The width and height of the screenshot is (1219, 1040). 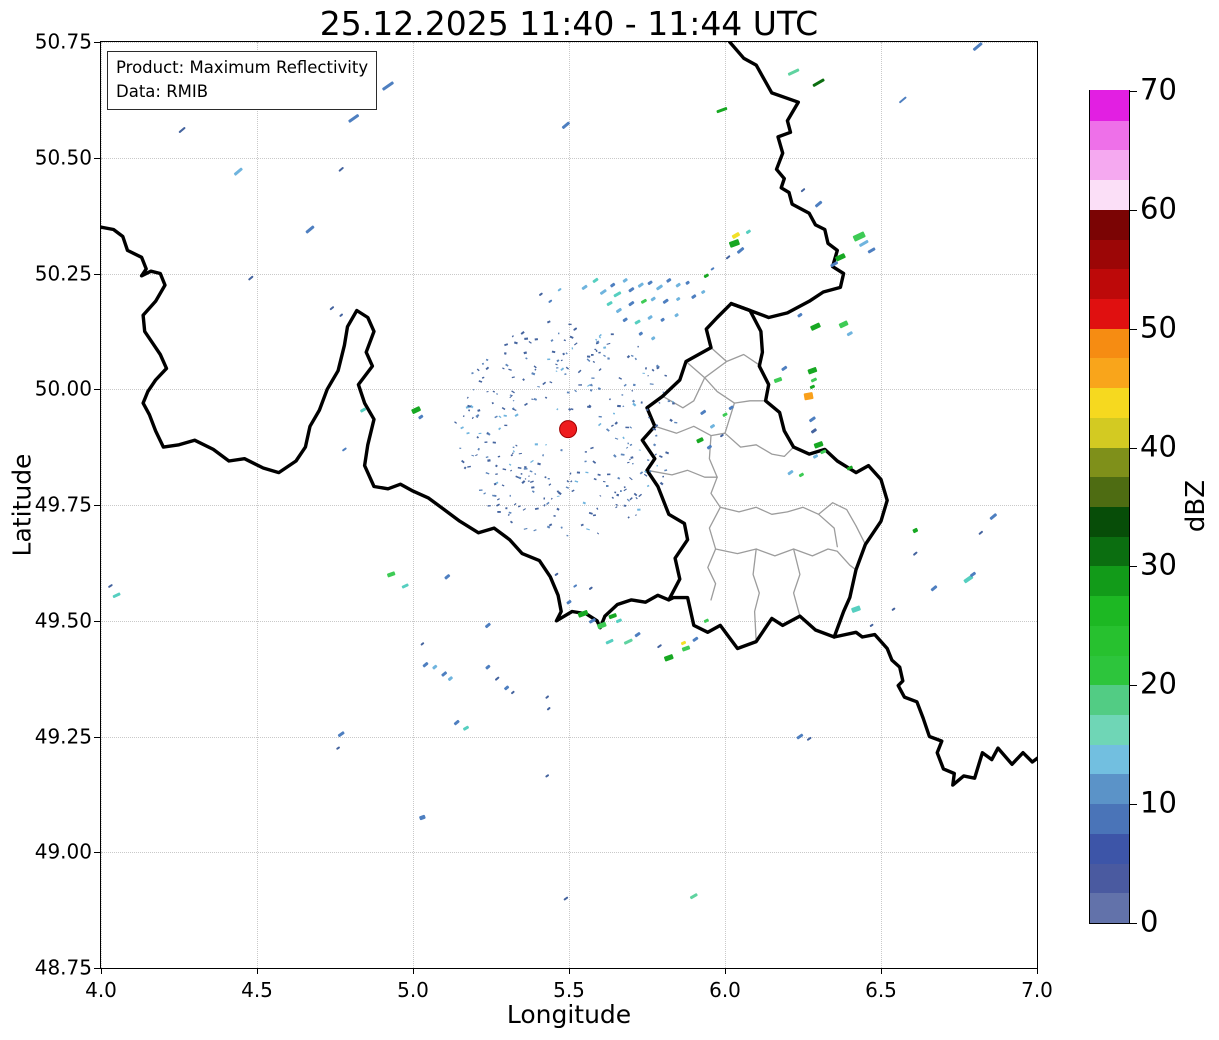 What do you see at coordinates (1149, 921) in the screenshot?
I see `colorbar-tick-label: 0` at bounding box center [1149, 921].